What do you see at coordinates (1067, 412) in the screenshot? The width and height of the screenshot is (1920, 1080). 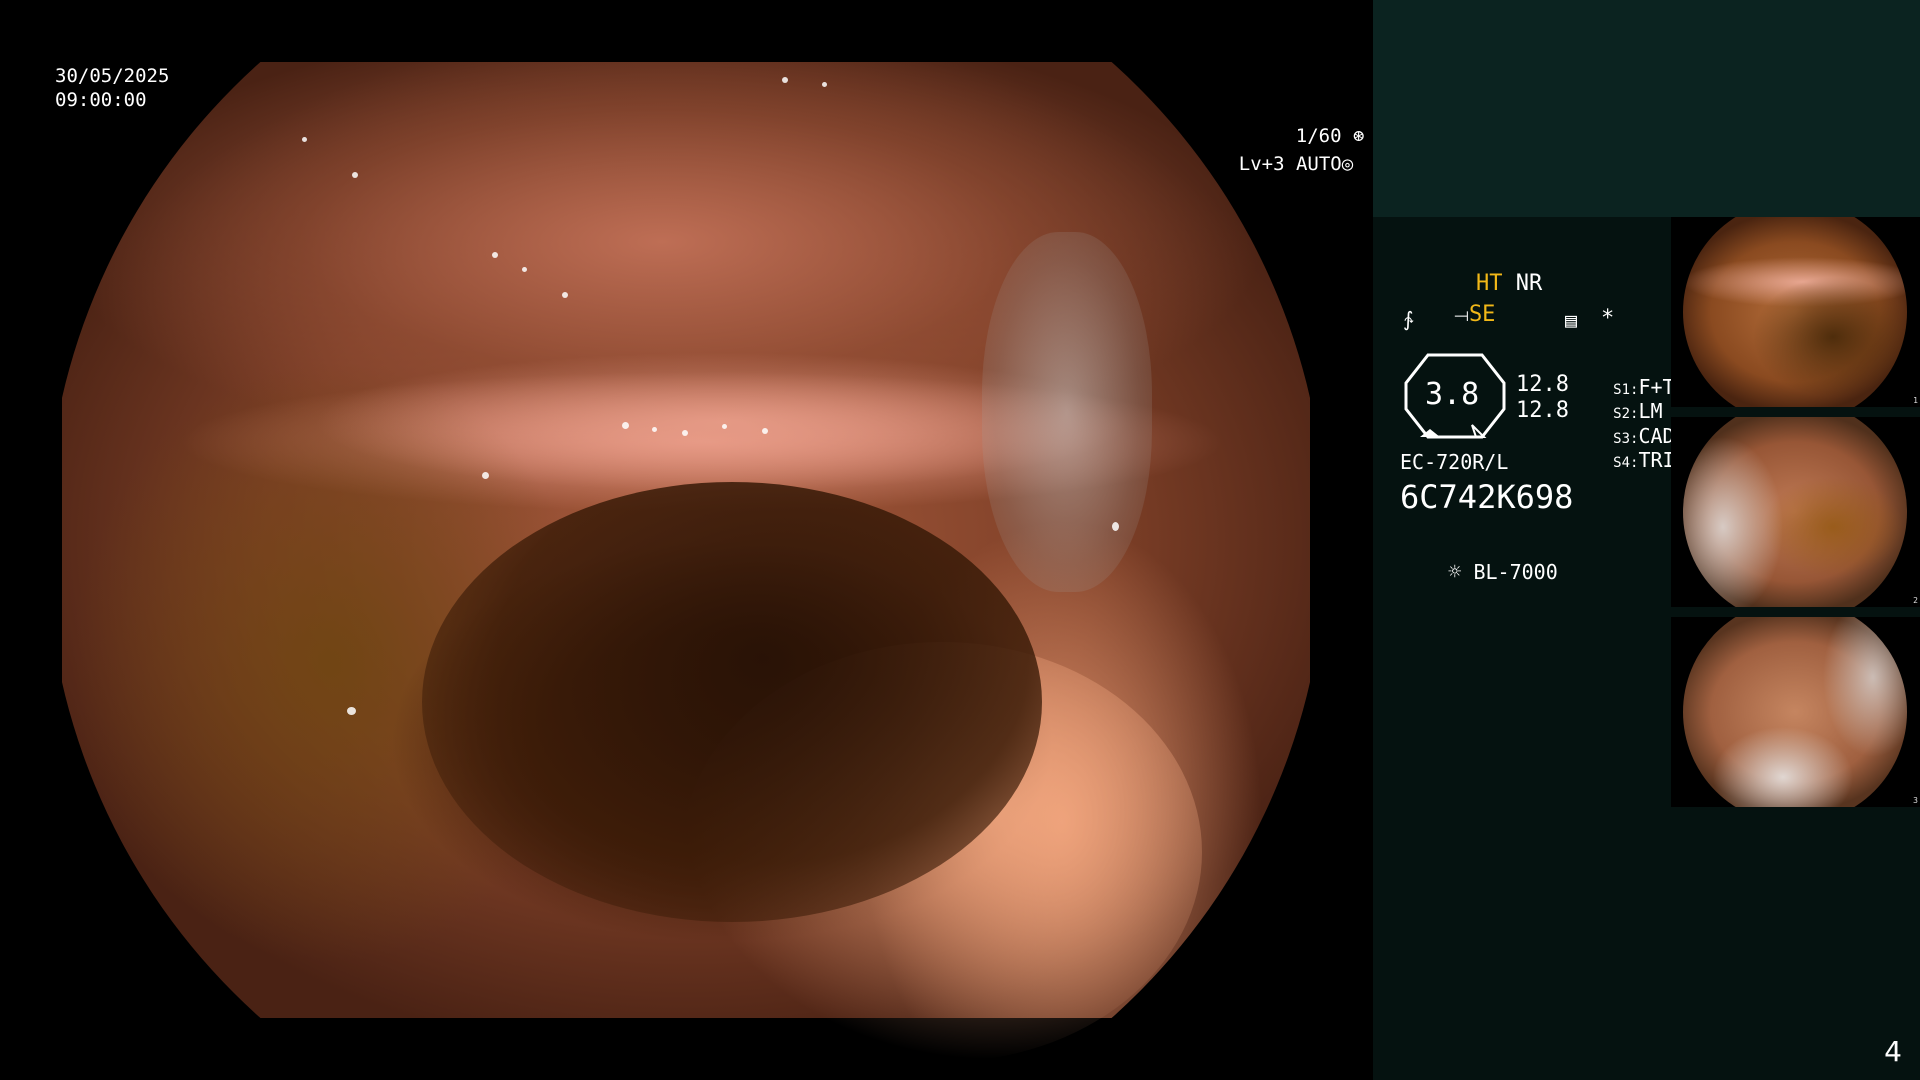 I see `bubble-foam` at bounding box center [1067, 412].